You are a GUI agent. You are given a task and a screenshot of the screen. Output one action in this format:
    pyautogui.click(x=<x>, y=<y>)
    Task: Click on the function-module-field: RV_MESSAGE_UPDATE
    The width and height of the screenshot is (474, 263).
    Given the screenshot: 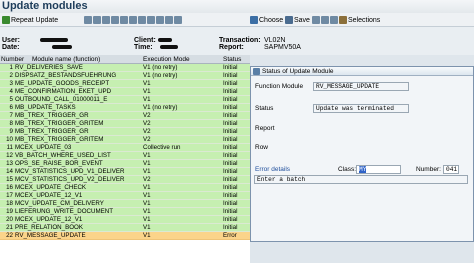 What is the action you would take?
    pyautogui.click(x=361, y=86)
    